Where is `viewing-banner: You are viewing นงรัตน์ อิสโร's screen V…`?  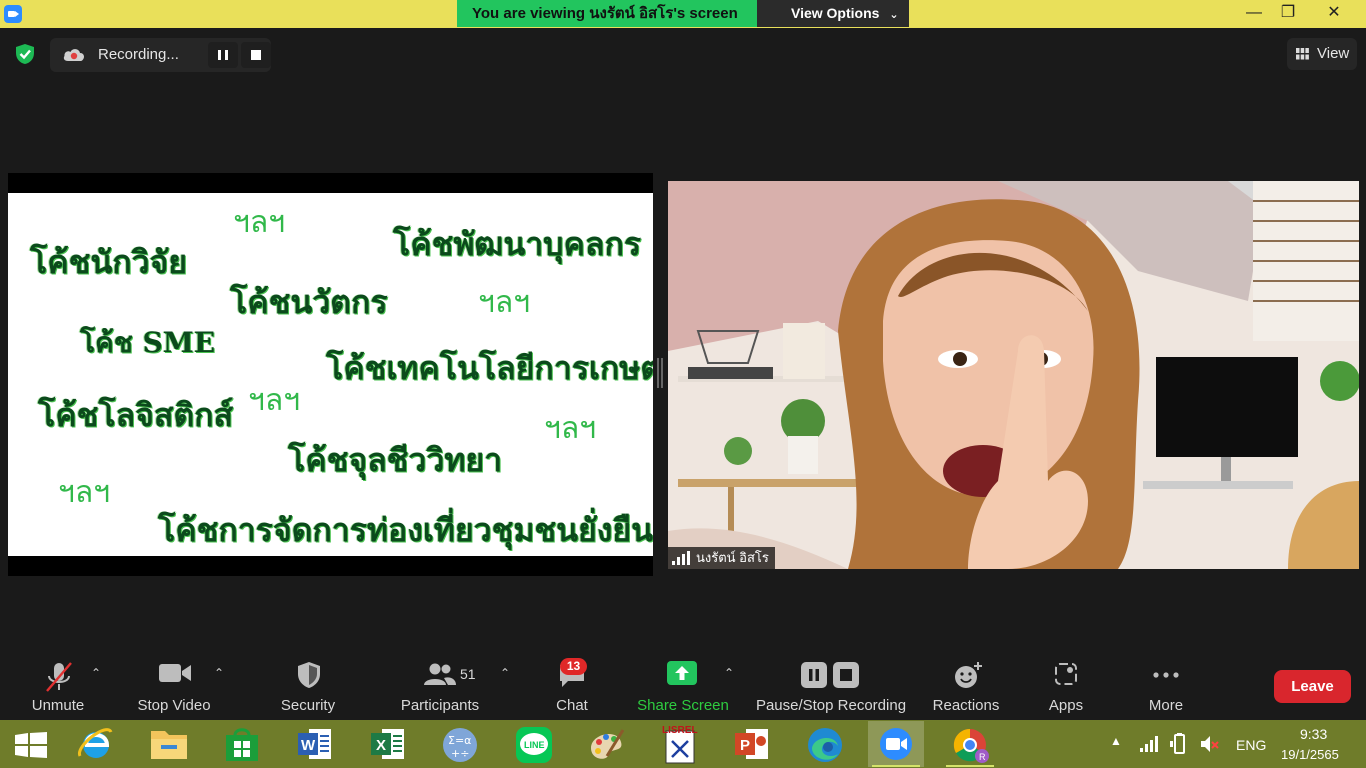 viewing-banner: You are viewing นงรัตน์ อิสโร's screen V… is located at coordinates (683, 13).